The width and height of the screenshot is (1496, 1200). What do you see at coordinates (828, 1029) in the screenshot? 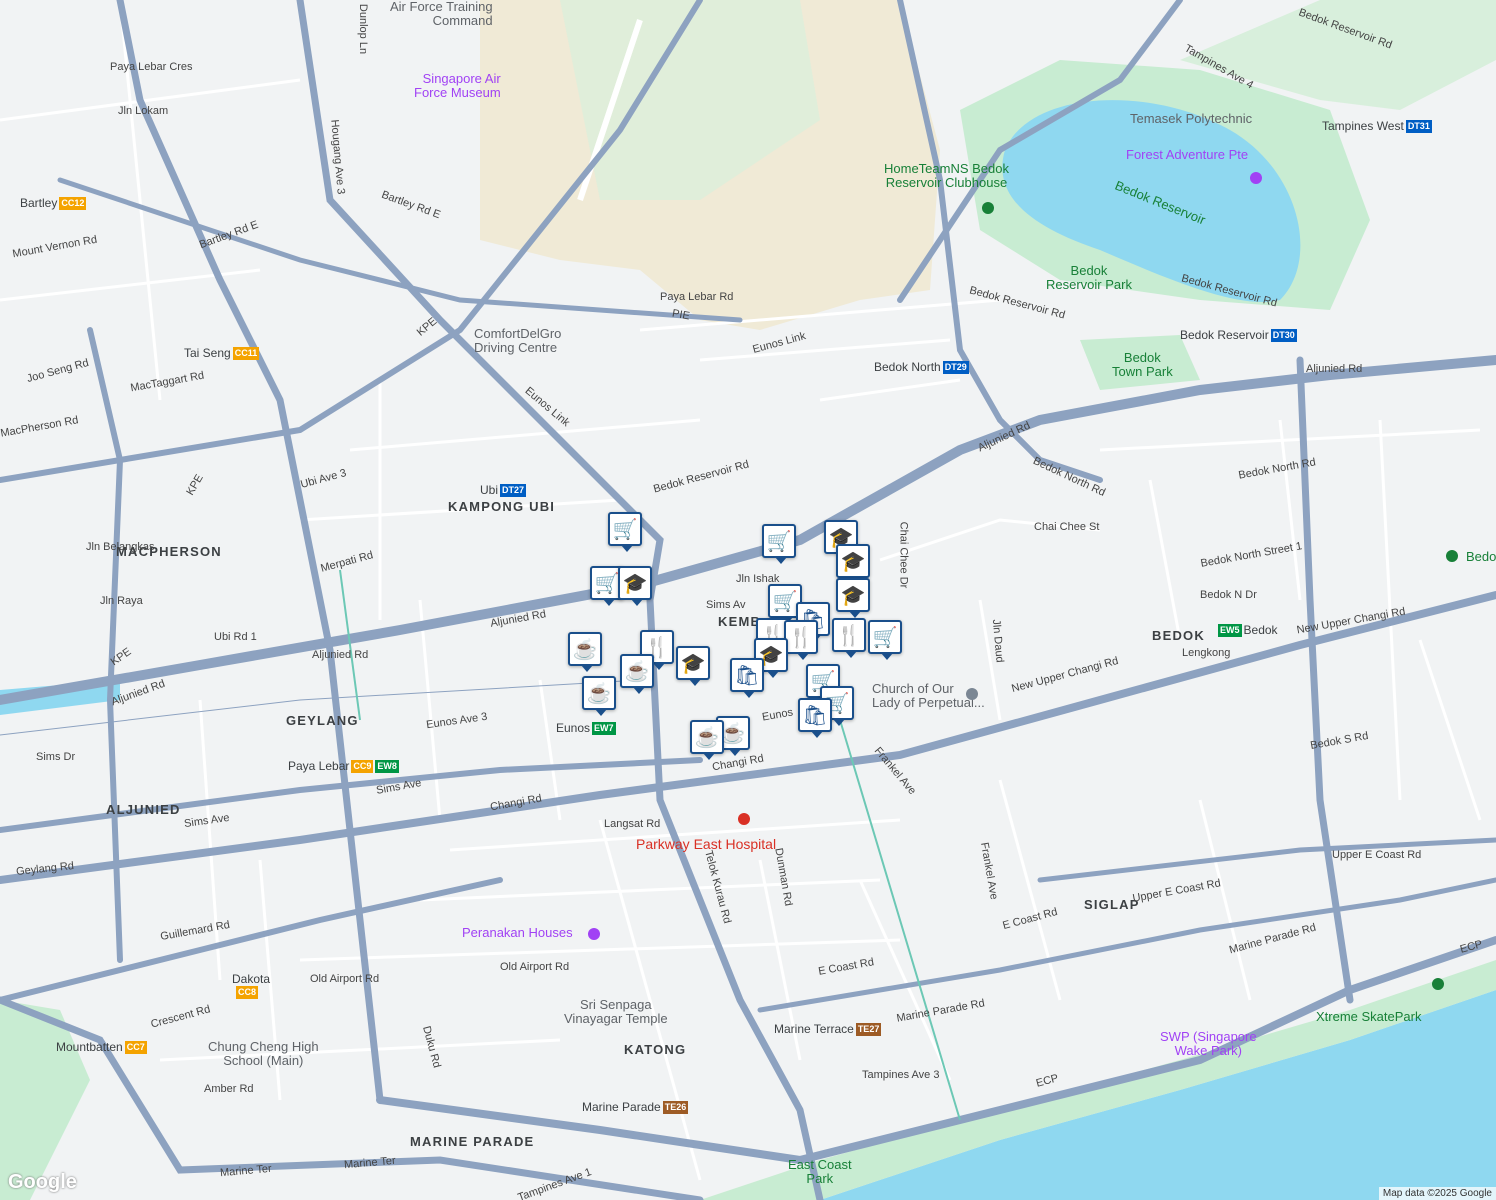
I see `station-marine-terrace: Marine Terrace TE27` at bounding box center [828, 1029].